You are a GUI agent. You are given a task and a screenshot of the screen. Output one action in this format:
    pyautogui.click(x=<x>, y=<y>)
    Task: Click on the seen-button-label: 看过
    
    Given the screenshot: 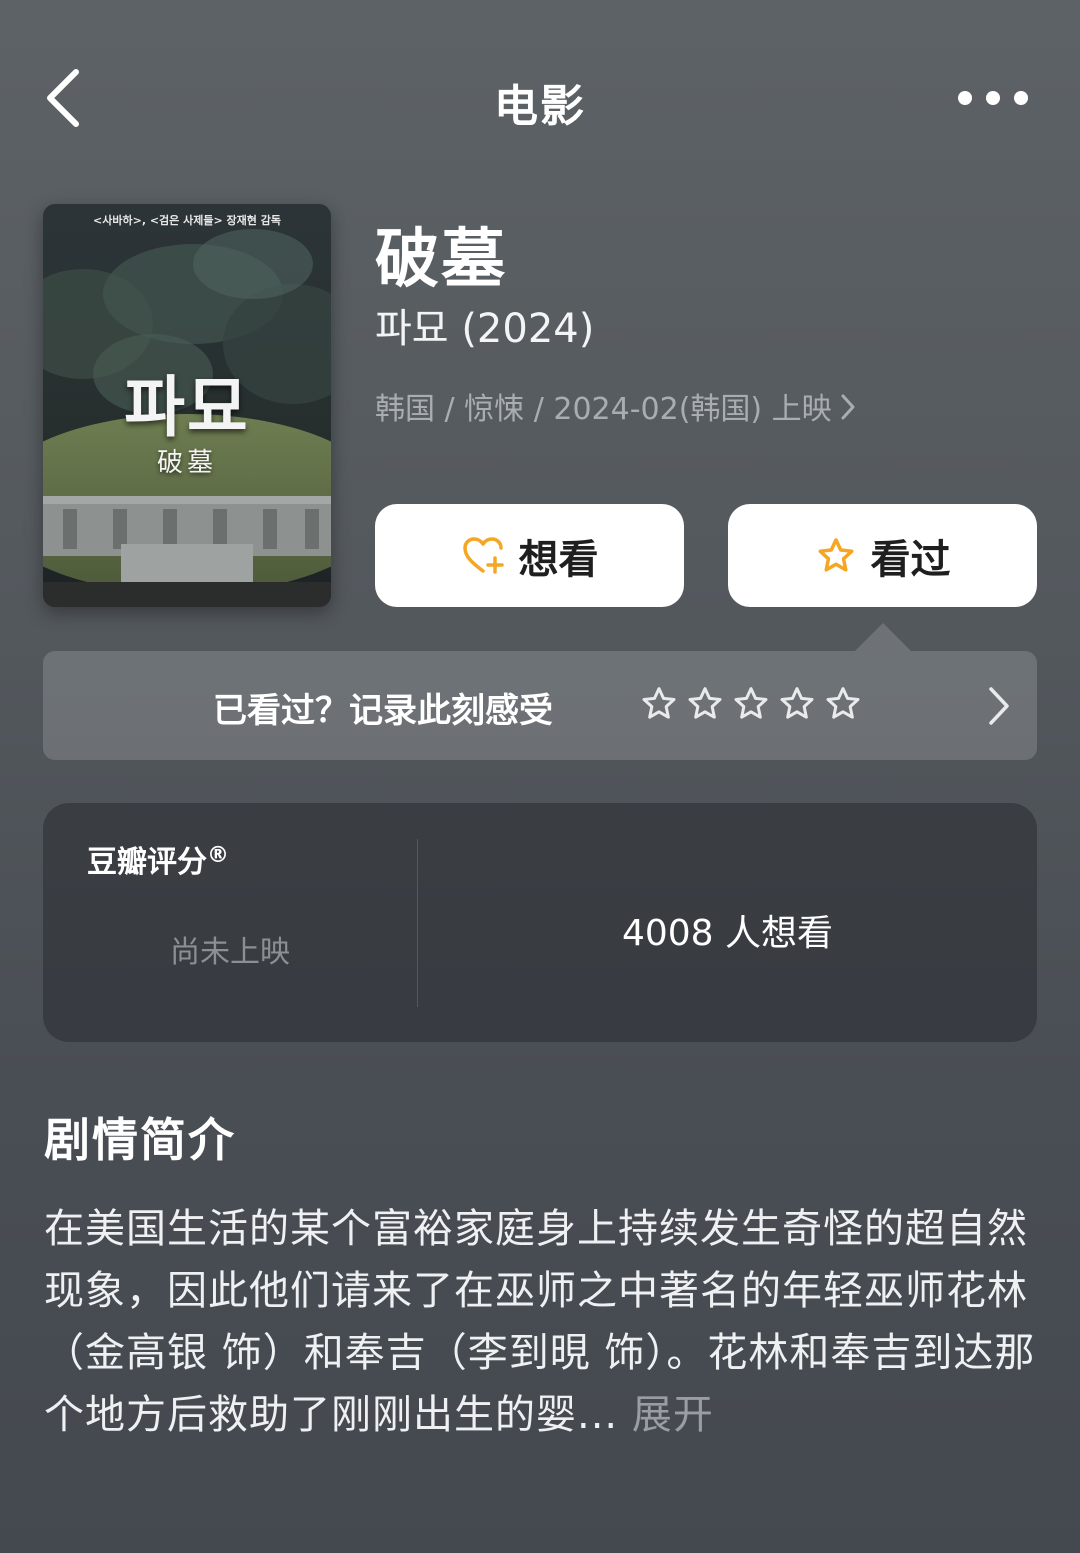 What is the action you would take?
    pyautogui.click(x=910, y=559)
    